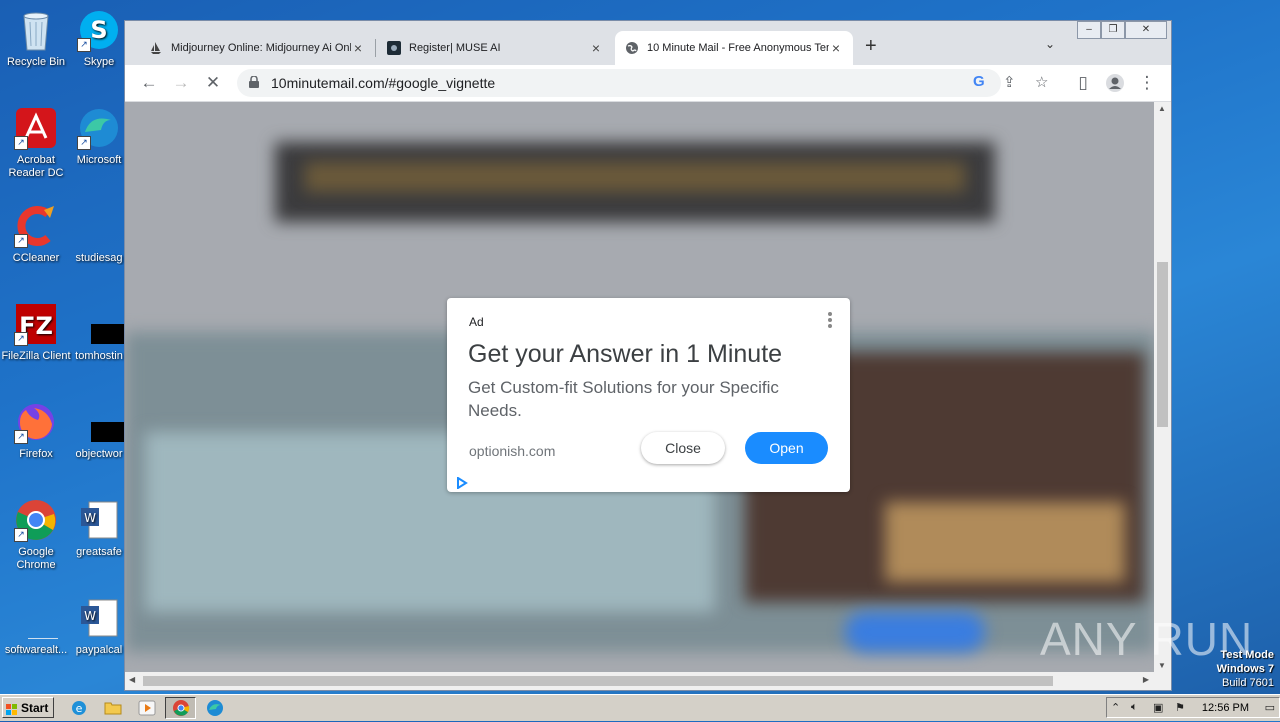 This screenshot has width=1280, height=722. What do you see at coordinates (36, 128) in the screenshot?
I see `acrobat-icon: ↗` at bounding box center [36, 128].